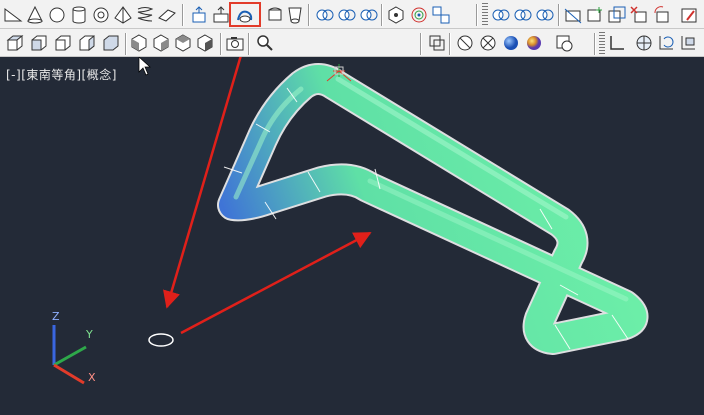 The height and width of the screenshot is (415, 704). Describe the element at coordinates (295, 15) in the screenshot. I see `loft-icon` at that location.